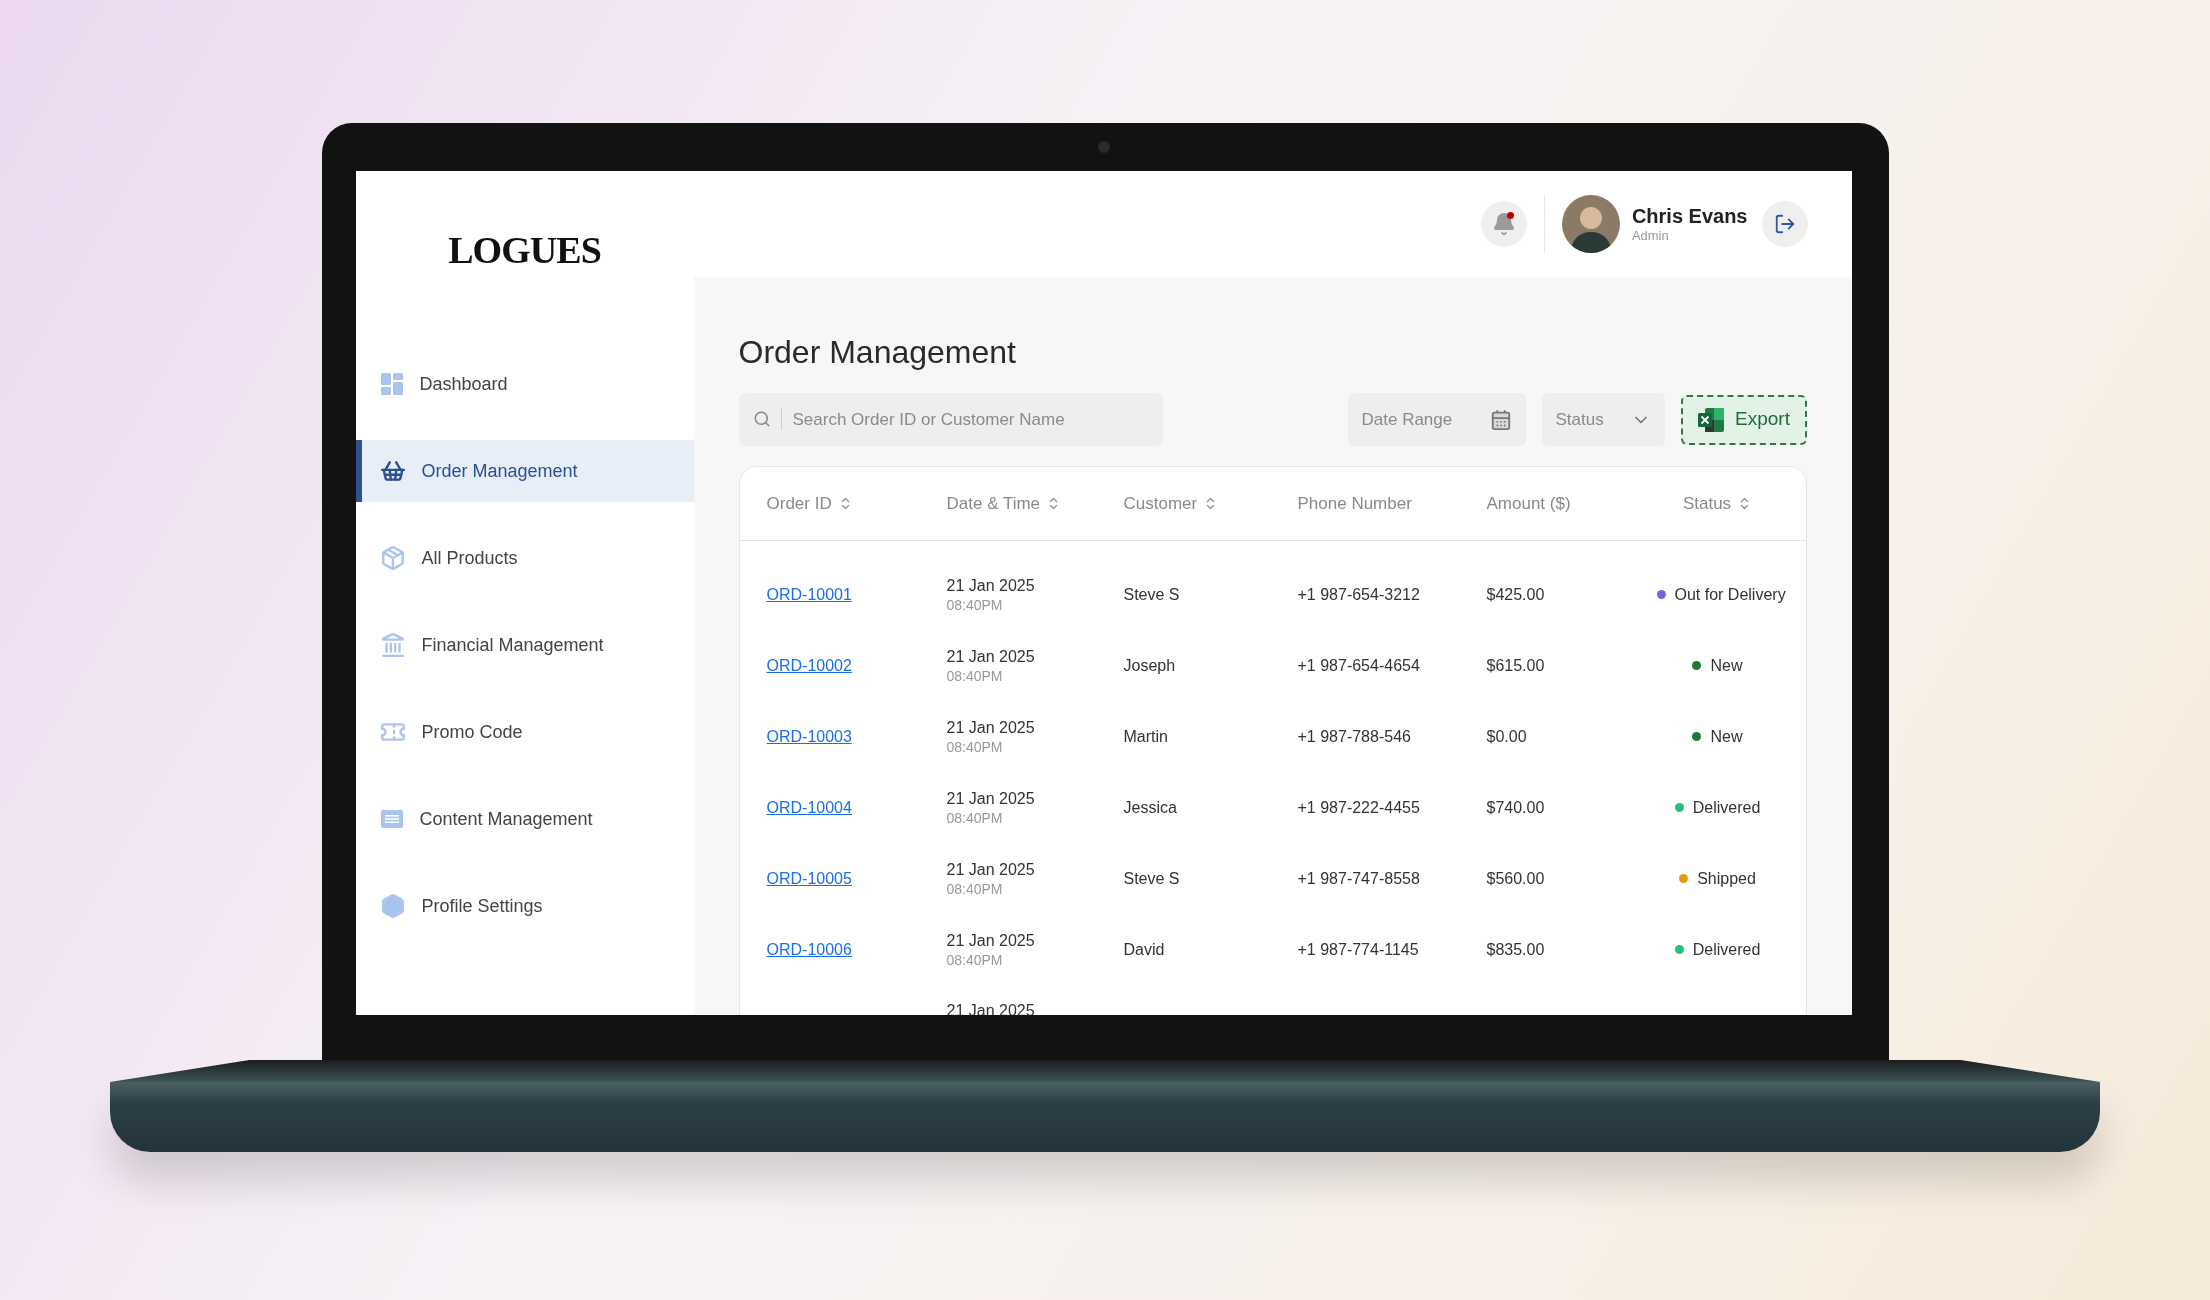  I want to click on spreadsheet-icon, so click(1711, 419).